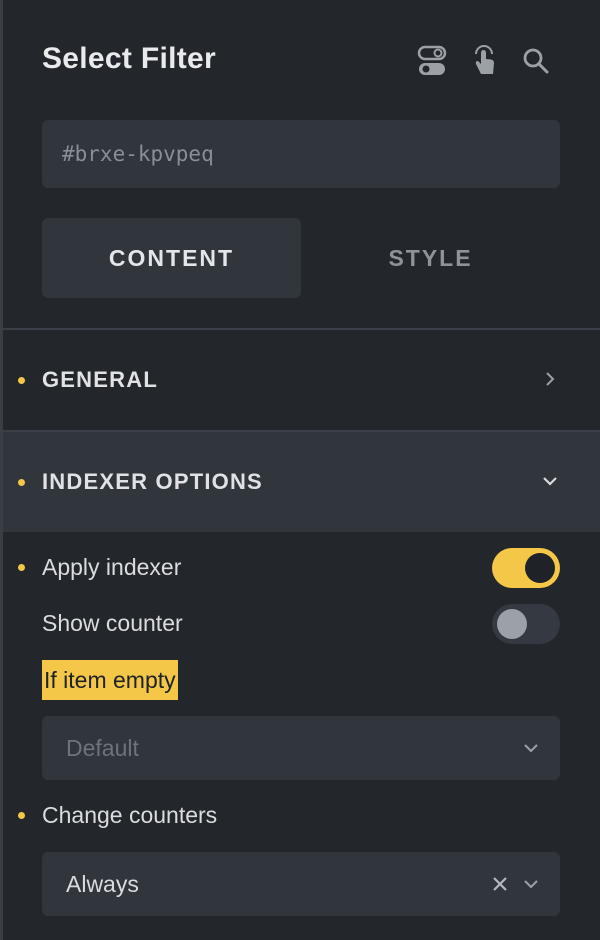 This screenshot has height=940, width=600. Describe the element at coordinates (301, 154) in the screenshot. I see `element-id-field: #brxe-kpvpeq` at that location.